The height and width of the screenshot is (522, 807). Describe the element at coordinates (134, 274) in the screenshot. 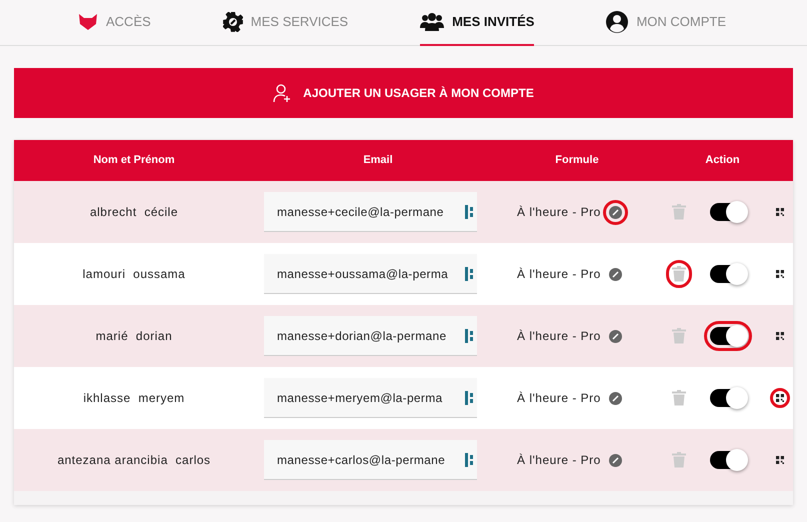

I see `name-cell-text: lamouri oussama` at that location.